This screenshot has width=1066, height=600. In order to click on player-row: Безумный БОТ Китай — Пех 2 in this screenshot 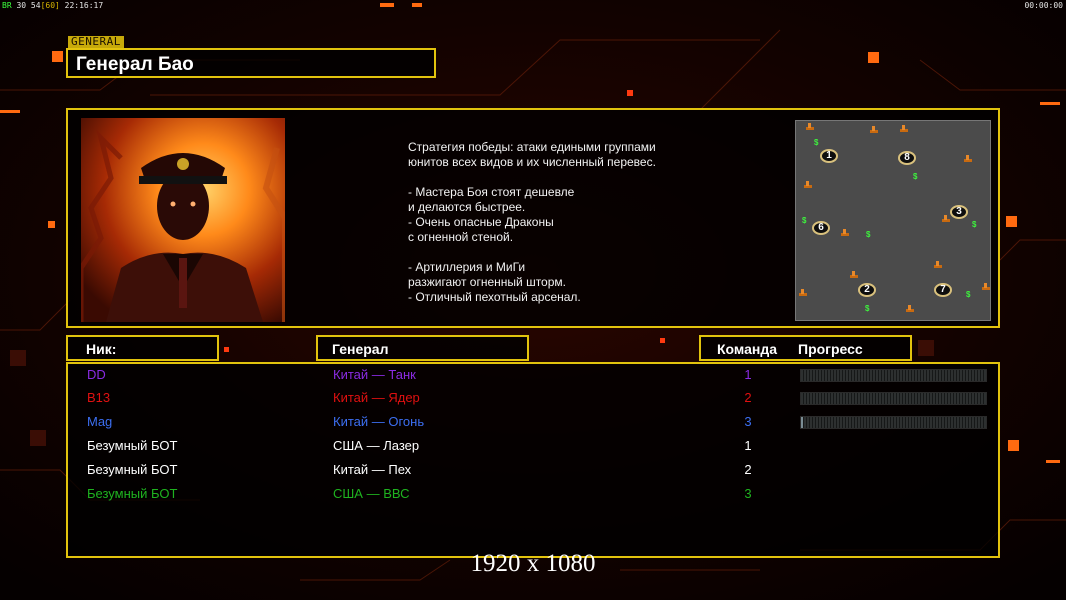, I will do `click(533, 470)`.